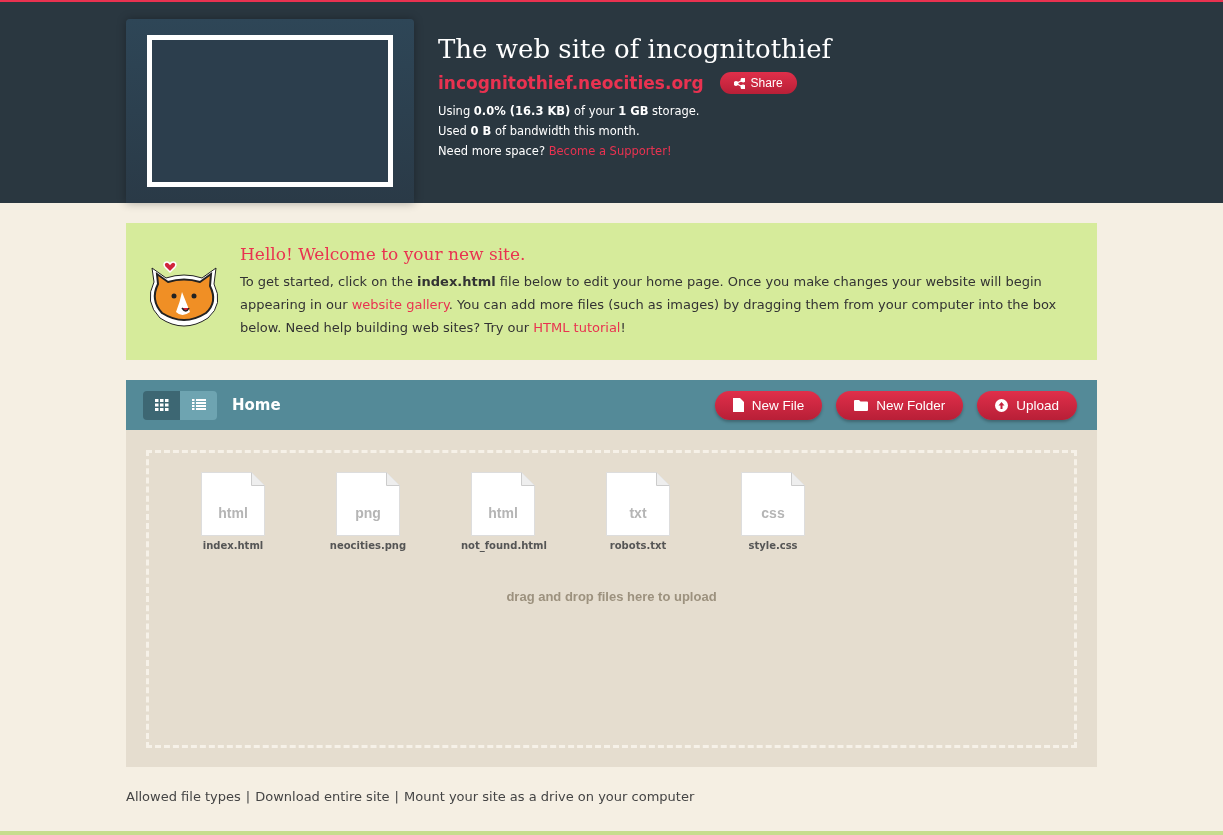 This screenshot has width=1223, height=835. Describe the element at coordinates (539, 131) in the screenshot. I see `usage-text: Used 0 B of bandwidth this month.` at that location.